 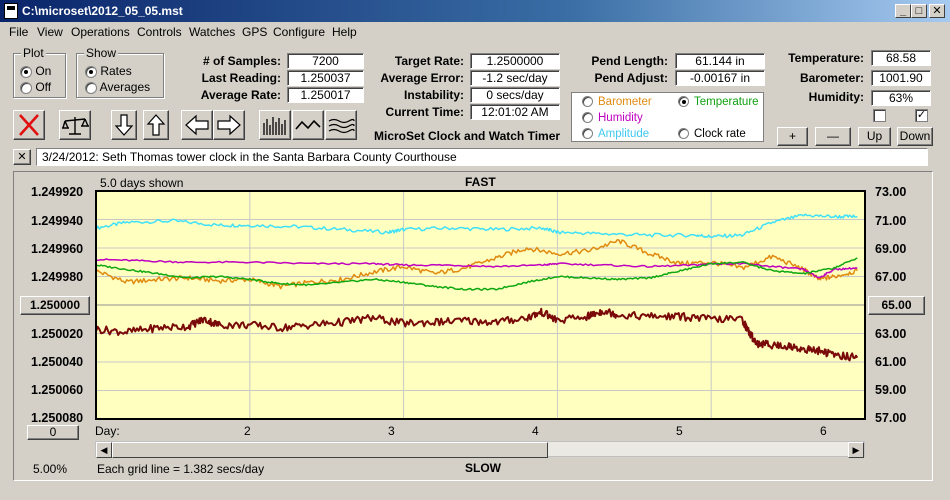 What do you see at coordinates (891, 277) in the screenshot?
I see `right-tick-label: 67.00` at bounding box center [891, 277].